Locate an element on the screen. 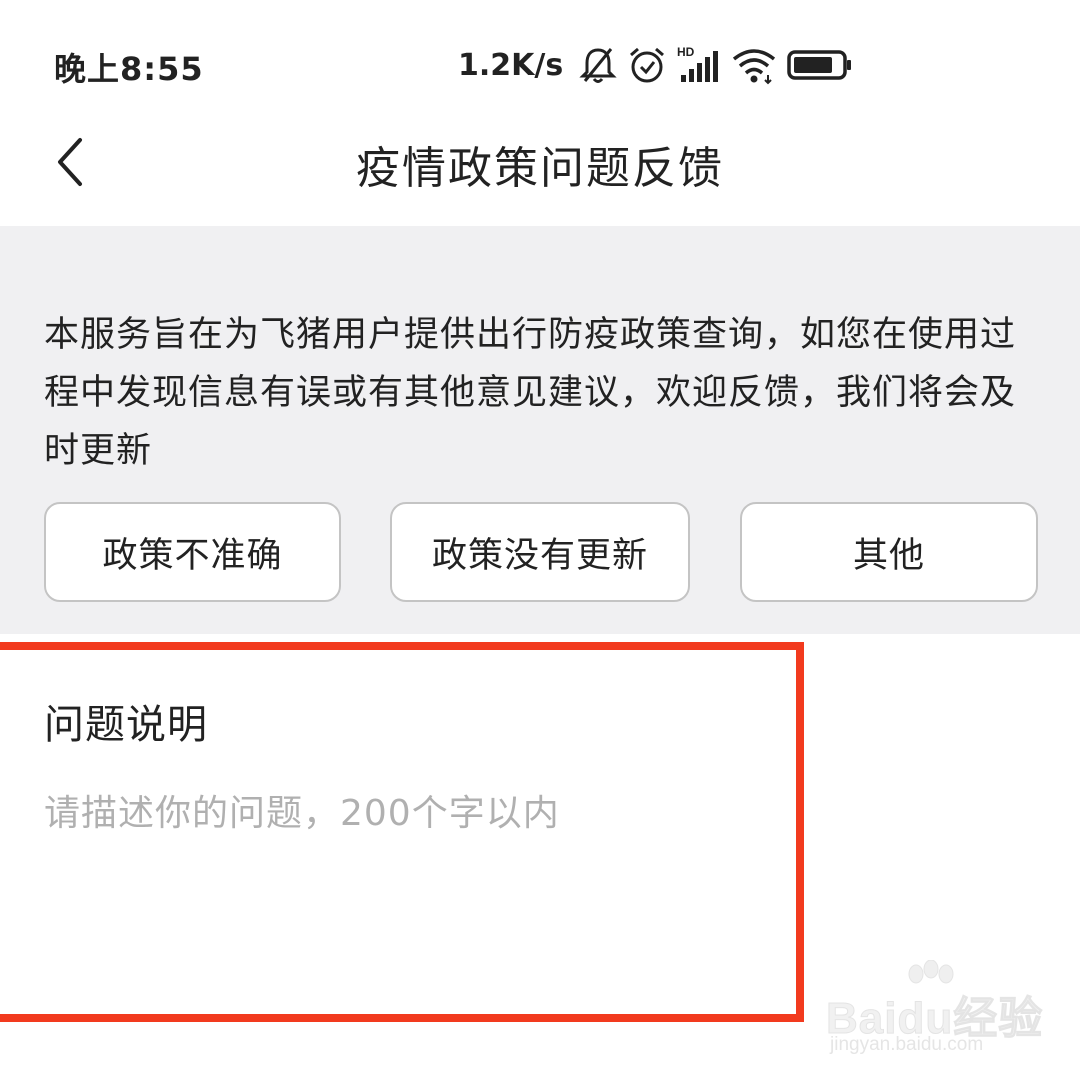 This screenshot has height=1080, width=1080. nav-bar: 疫情政策问题反馈 is located at coordinates (540, 168).